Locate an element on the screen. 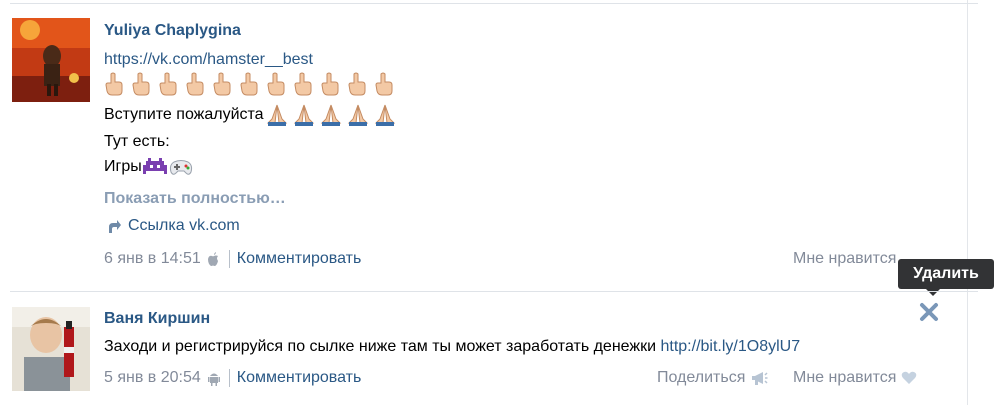 The image size is (1000, 405). share-action: Поделиться is located at coordinates (712, 378).